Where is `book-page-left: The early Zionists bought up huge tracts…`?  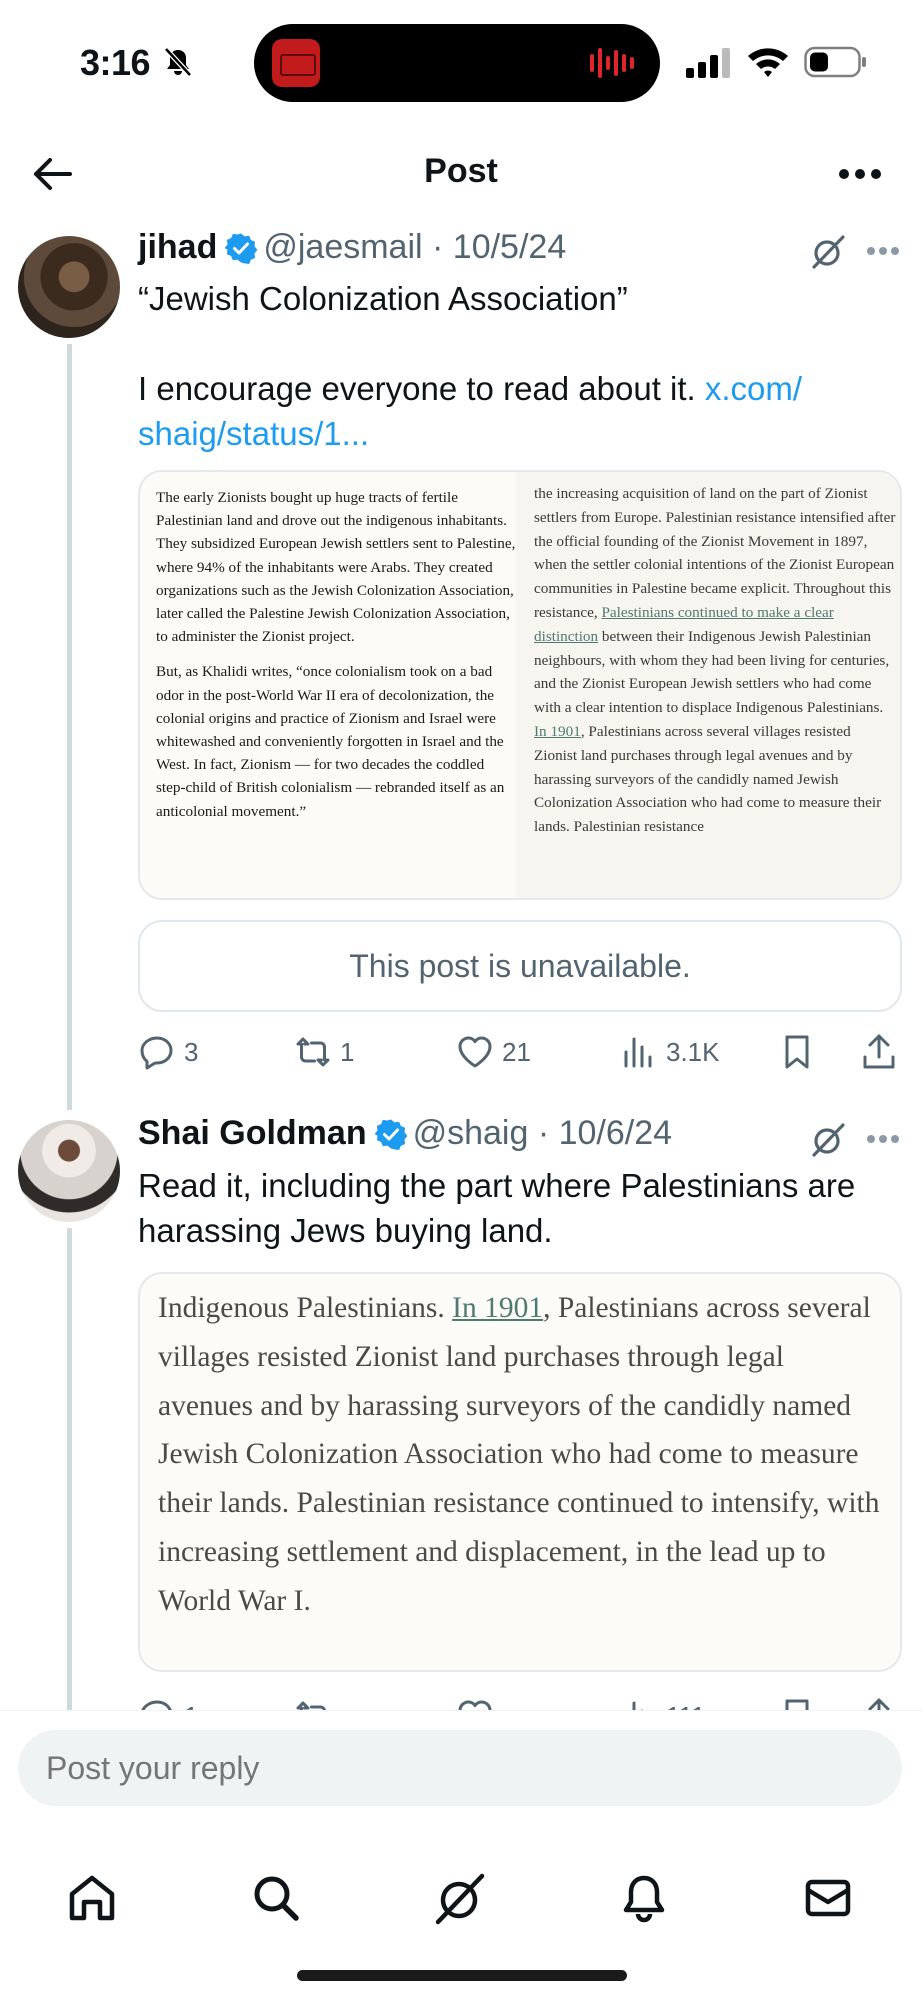 book-page-left: The early Zionists bought up huge tracts… is located at coordinates (336, 660).